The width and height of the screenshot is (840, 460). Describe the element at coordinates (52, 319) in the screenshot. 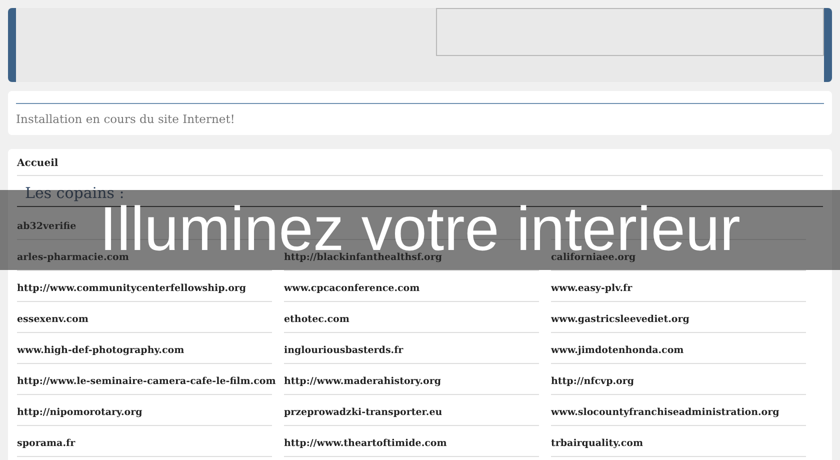

I see `friend-link: essexenv.com` at that location.